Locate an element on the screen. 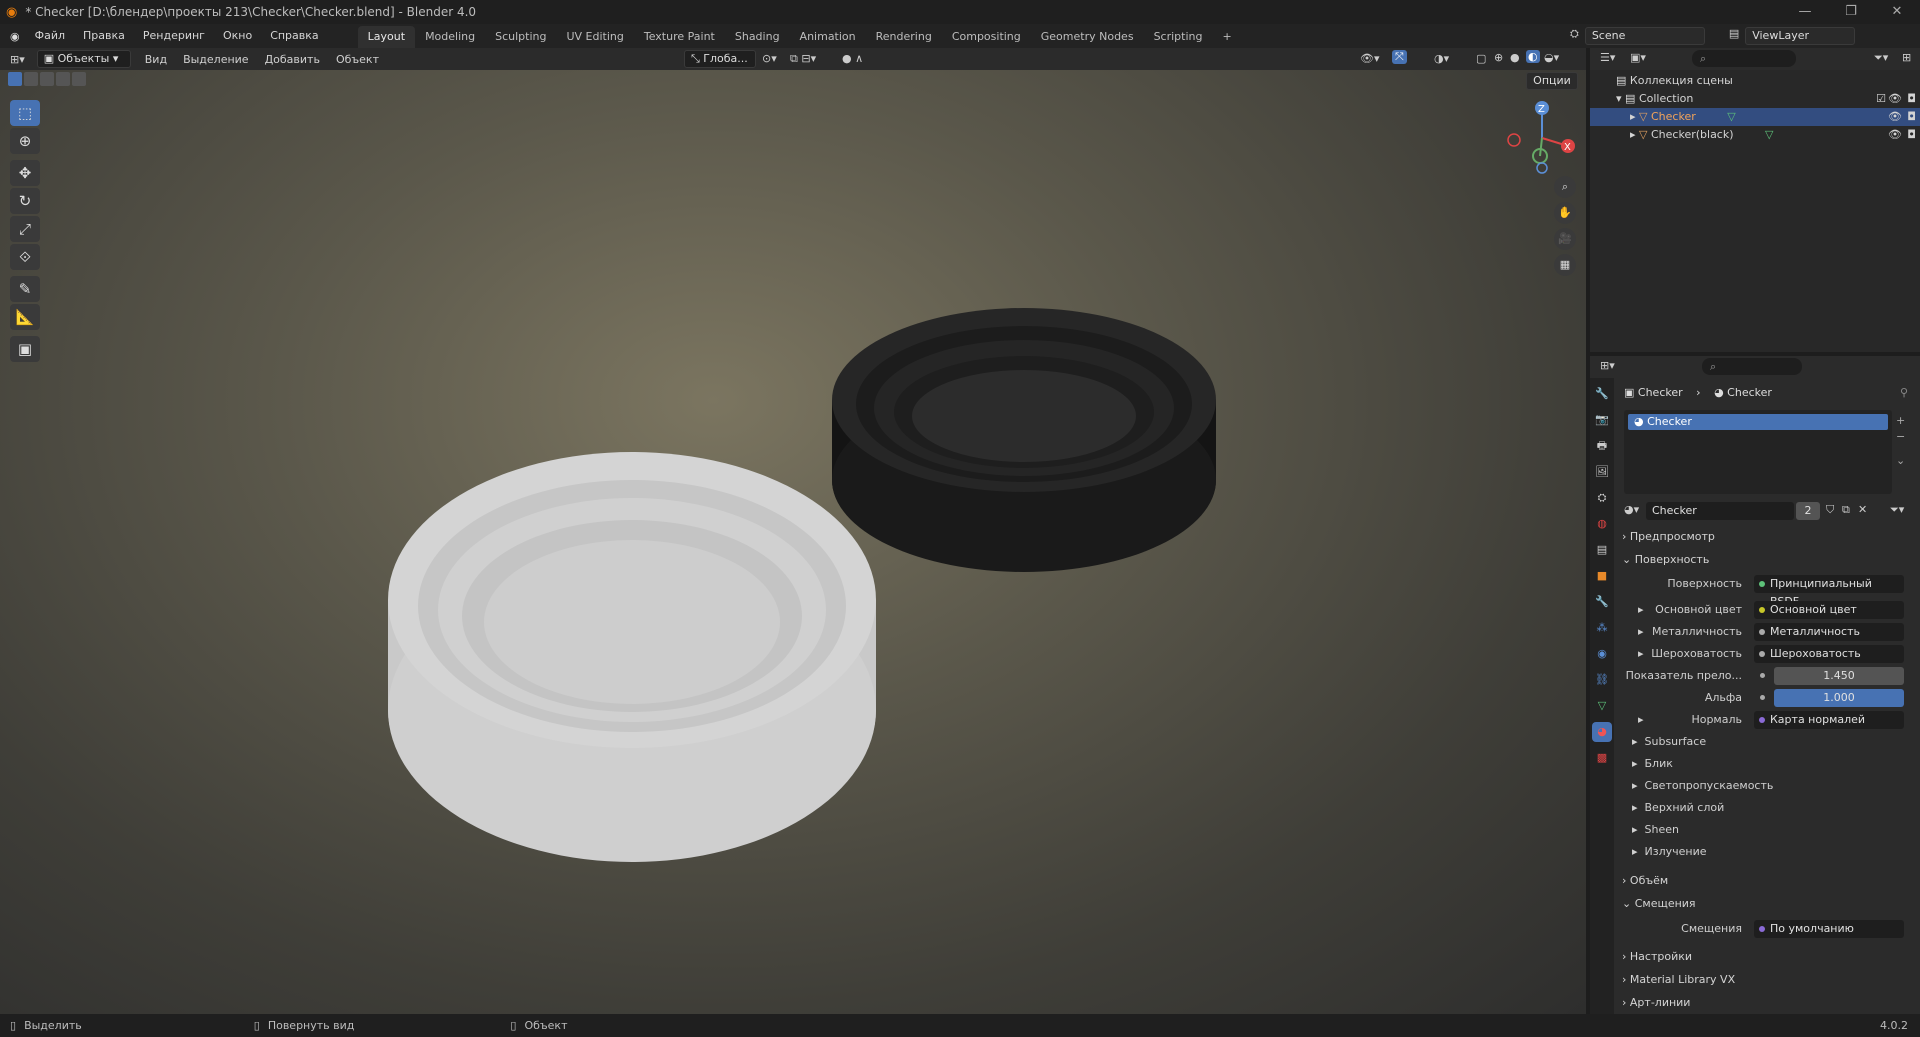 Image resolution: width=1920 pixels, height=1037 pixels. wireframe-shading-icon: ⊕ is located at coordinates (1498, 57).